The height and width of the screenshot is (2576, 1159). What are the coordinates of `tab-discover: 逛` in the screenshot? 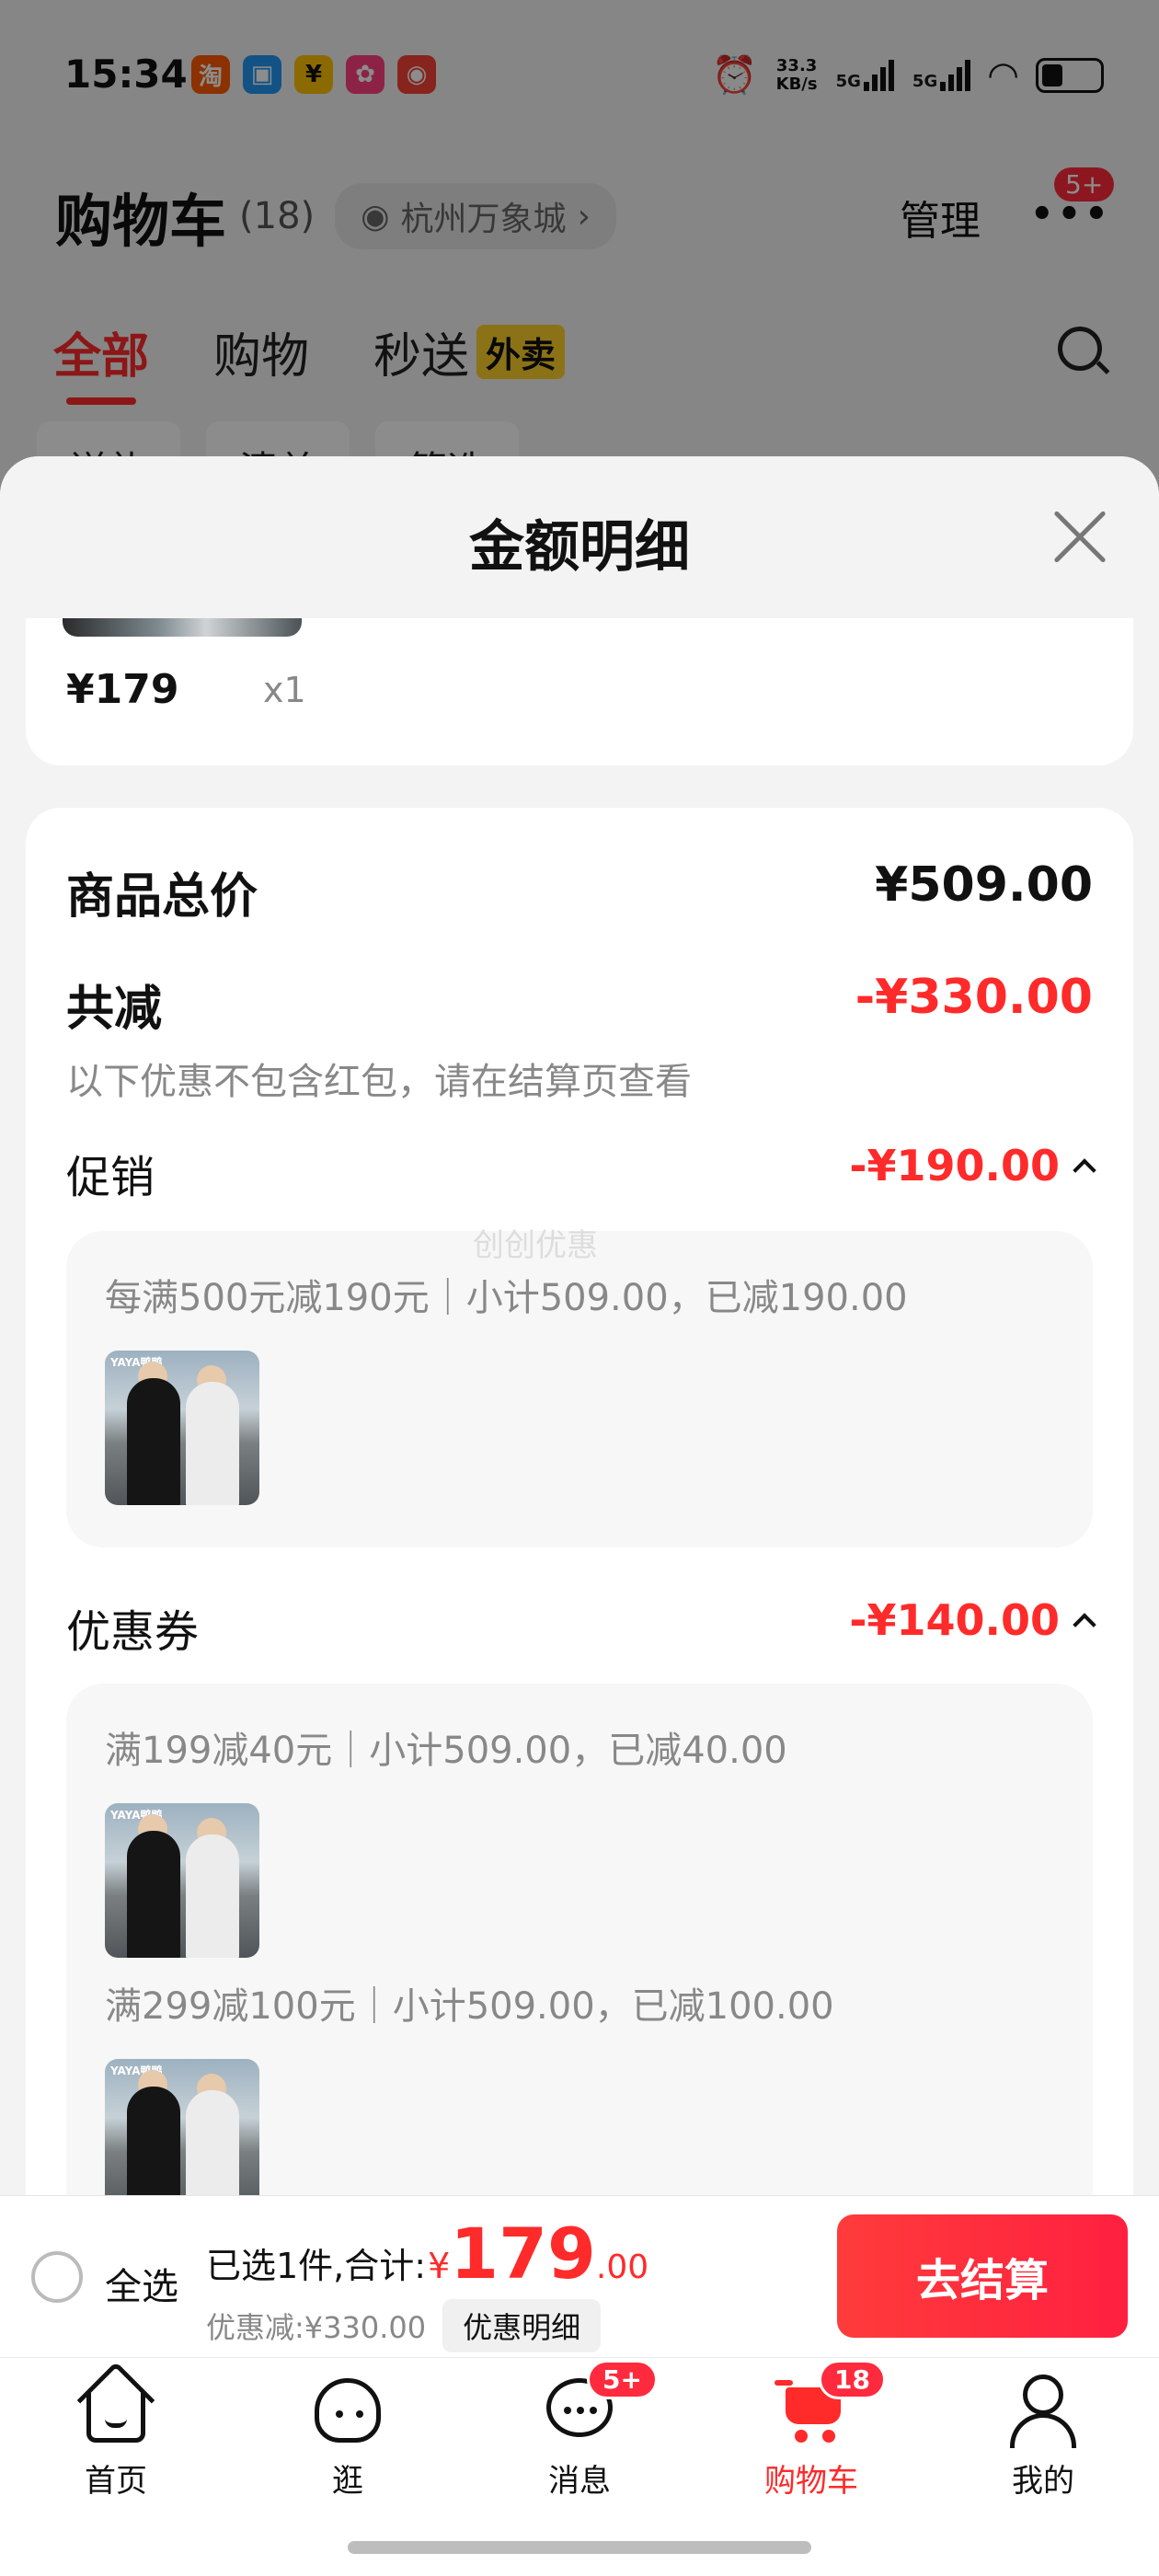 It's located at (347, 2437).